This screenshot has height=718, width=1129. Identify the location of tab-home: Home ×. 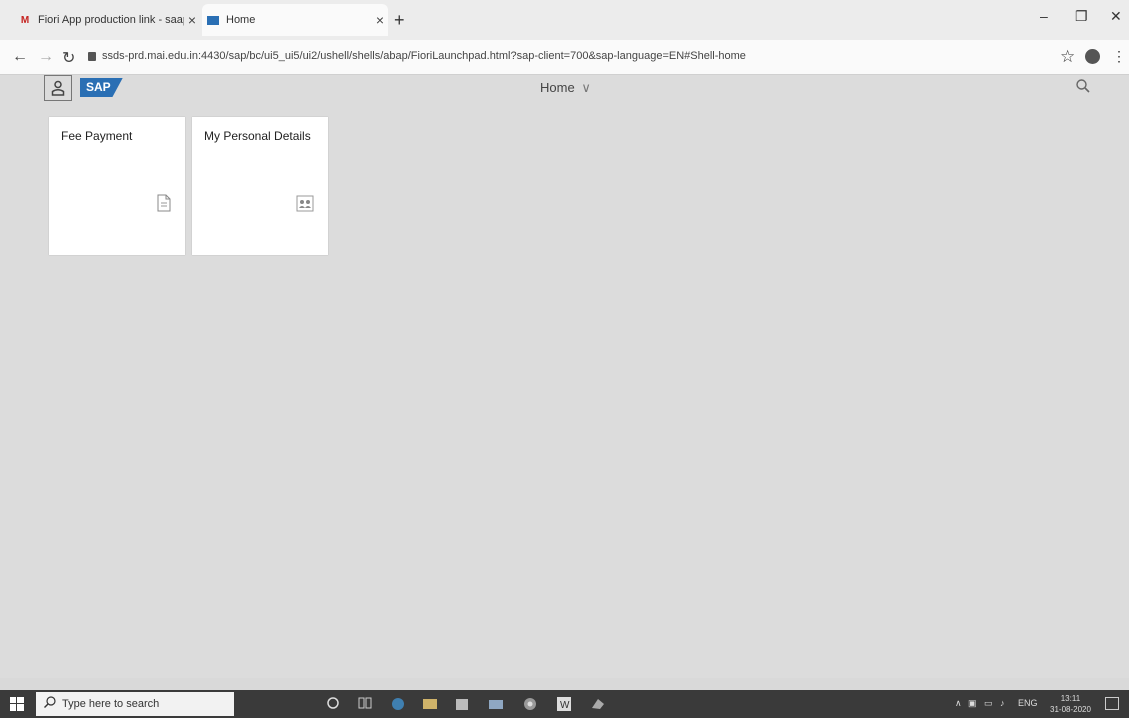
(295, 20).